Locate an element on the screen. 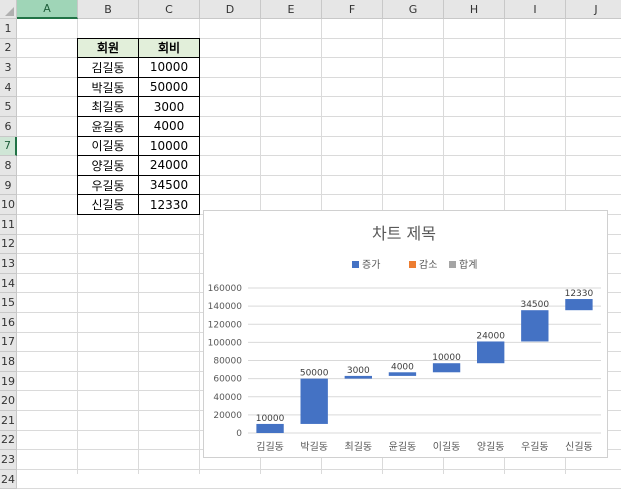 The width and height of the screenshot is (621, 489). y-tick-label: 160000 is located at coordinates (225, 289).